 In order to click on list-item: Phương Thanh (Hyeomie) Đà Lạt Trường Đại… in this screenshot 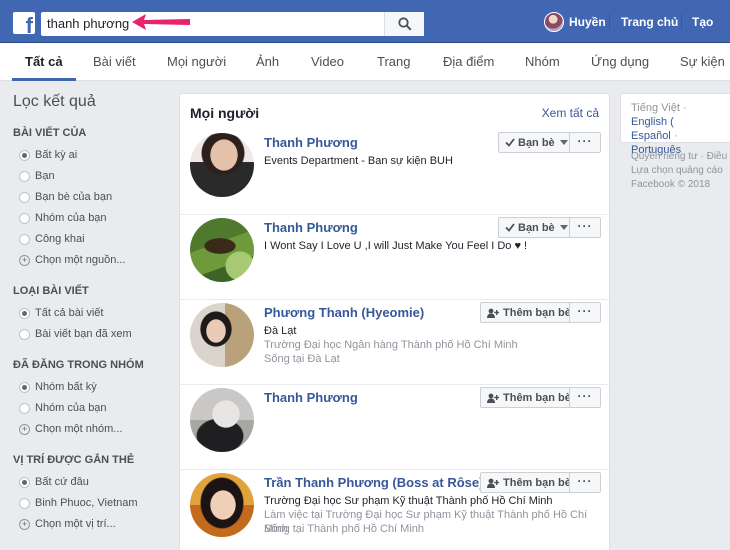, I will do `click(394, 342)`.